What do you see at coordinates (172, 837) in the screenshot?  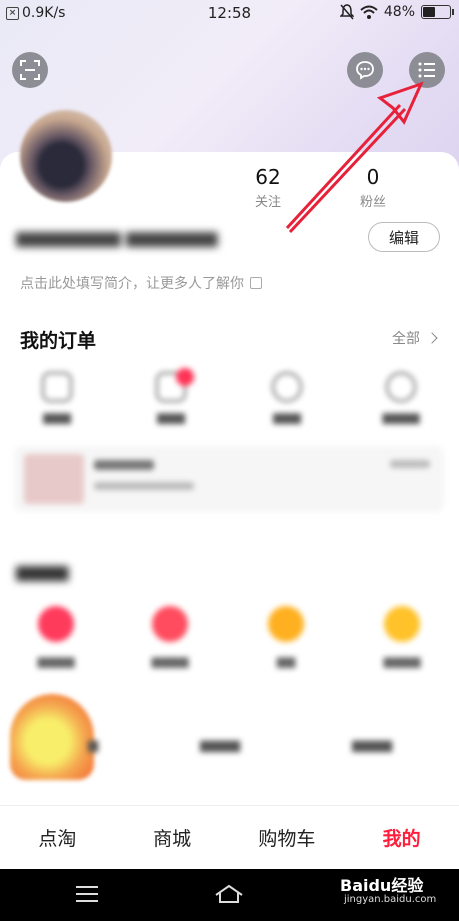 I see `tab-mall: 商城` at bounding box center [172, 837].